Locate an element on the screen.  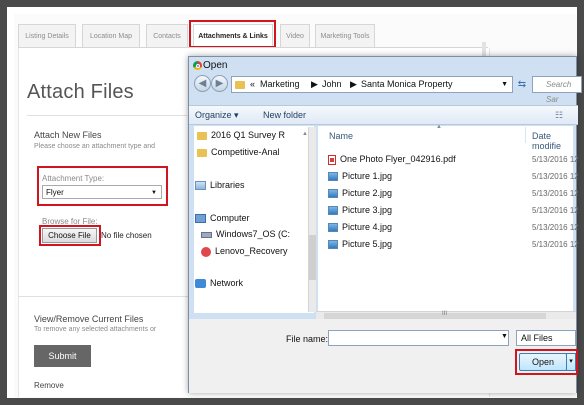
dialog-toolbar: Organize ▾ New folder ☷ is located at coordinates (383, 115).